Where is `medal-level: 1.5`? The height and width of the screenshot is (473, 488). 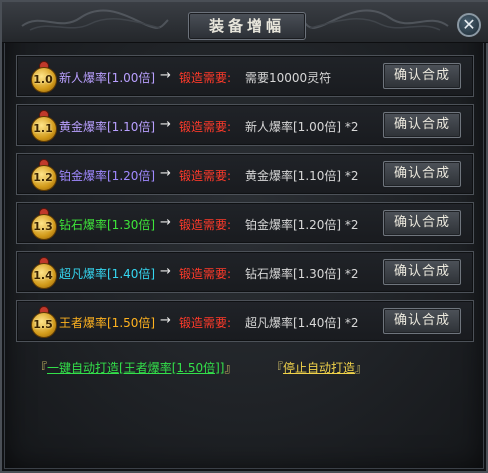
medal-level: 1.5 is located at coordinates (43, 324).